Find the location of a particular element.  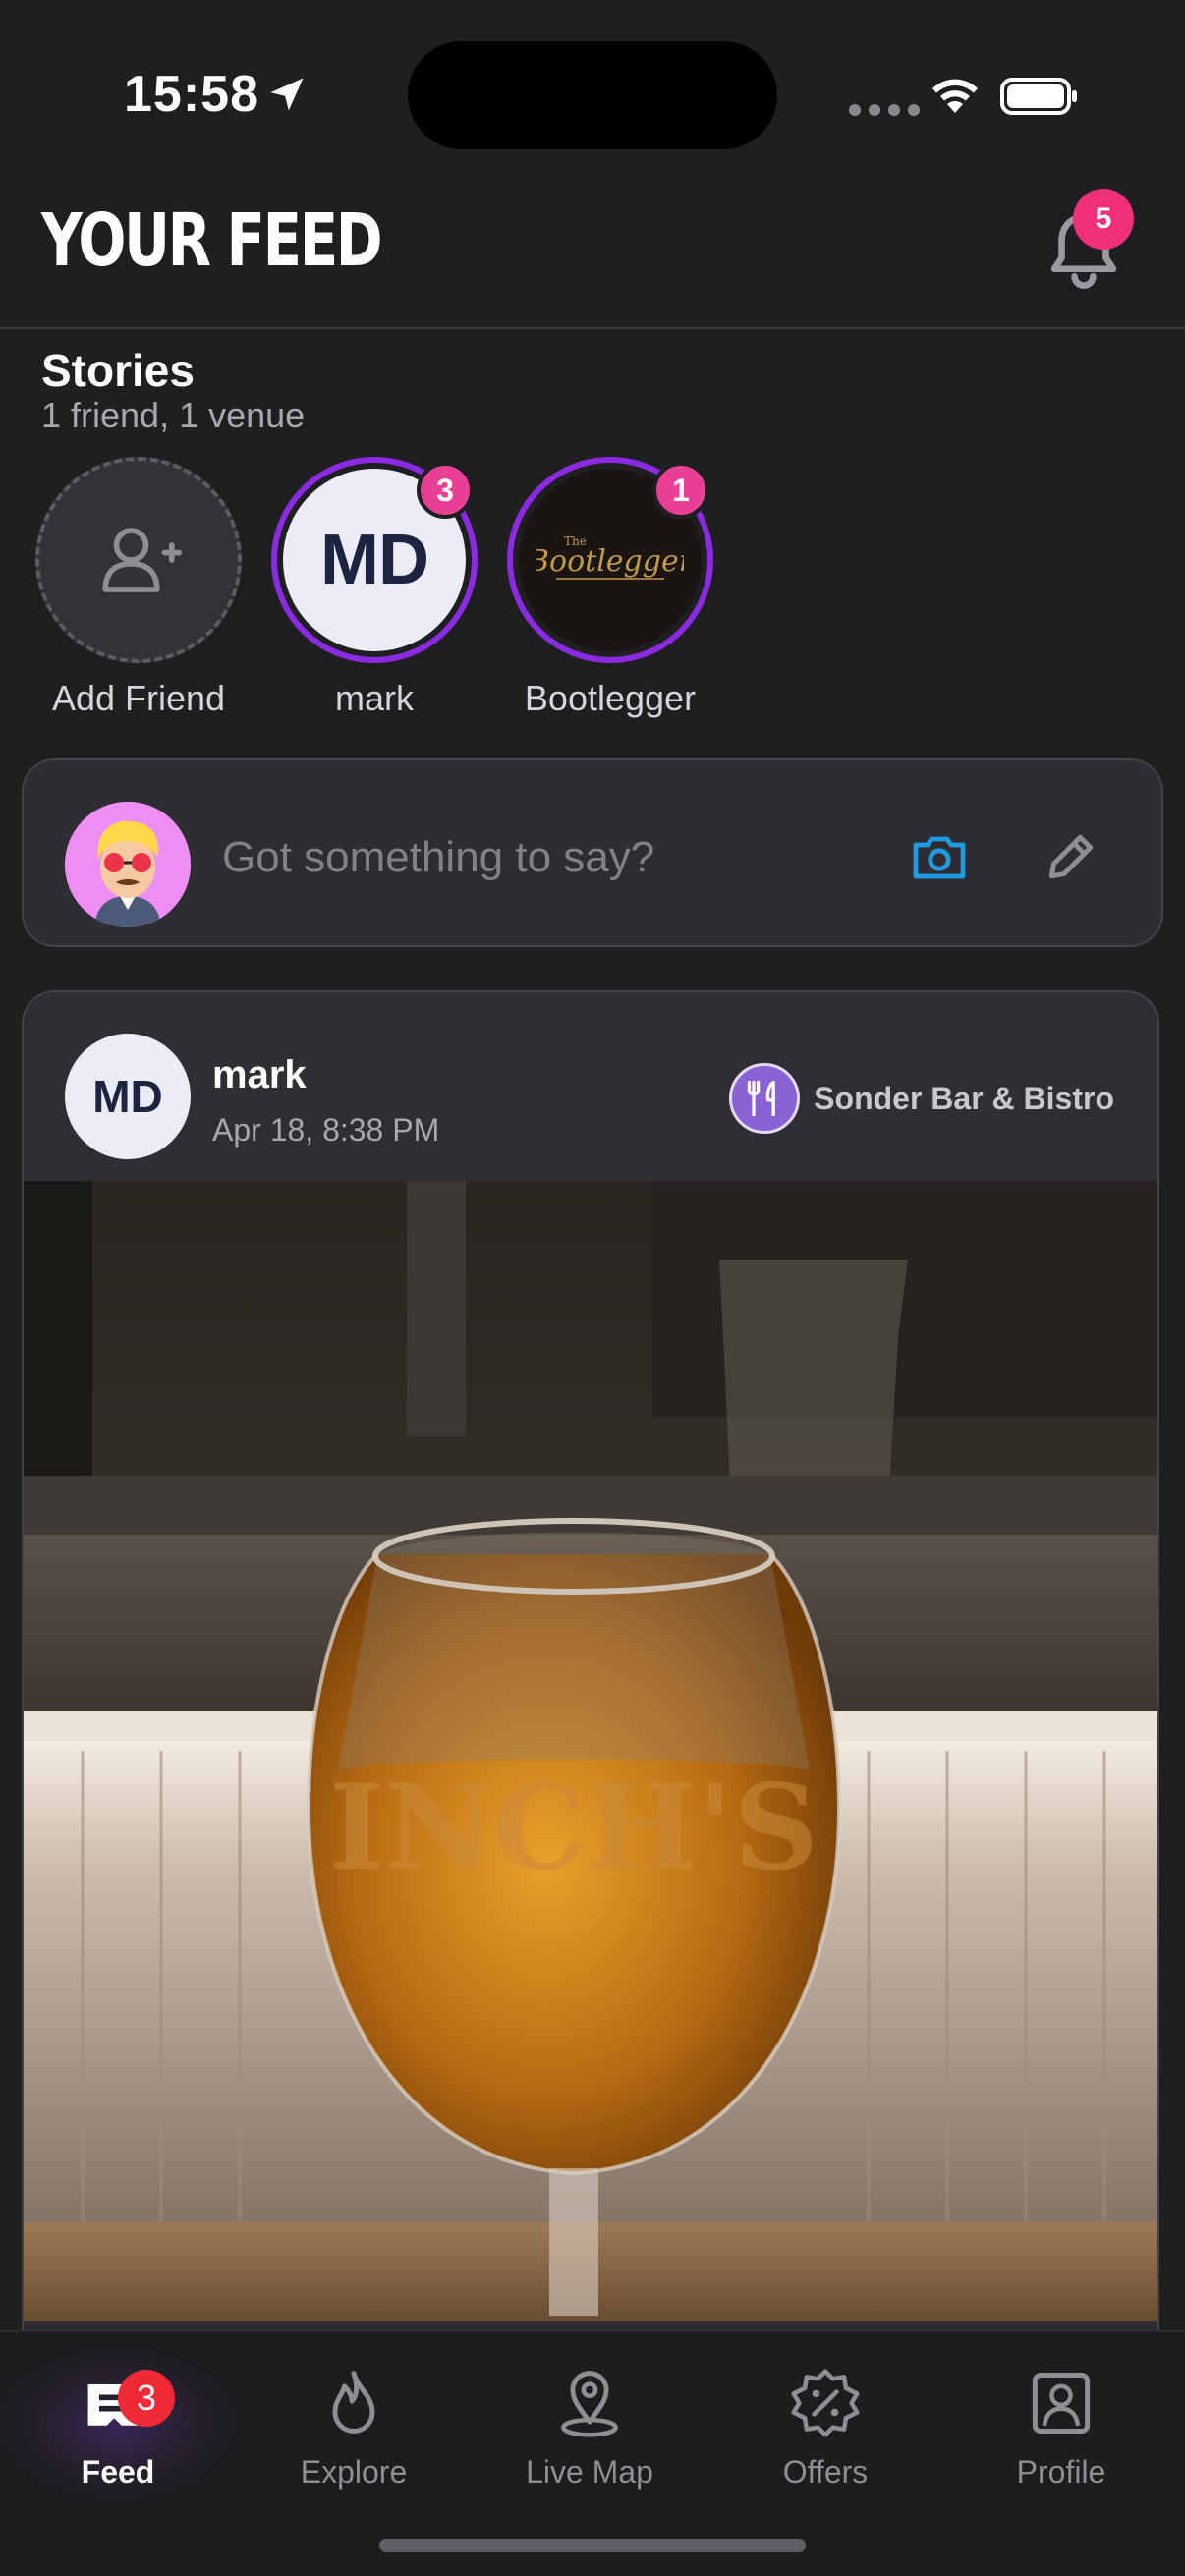

stories-title: Stories is located at coordinates (118, 370).